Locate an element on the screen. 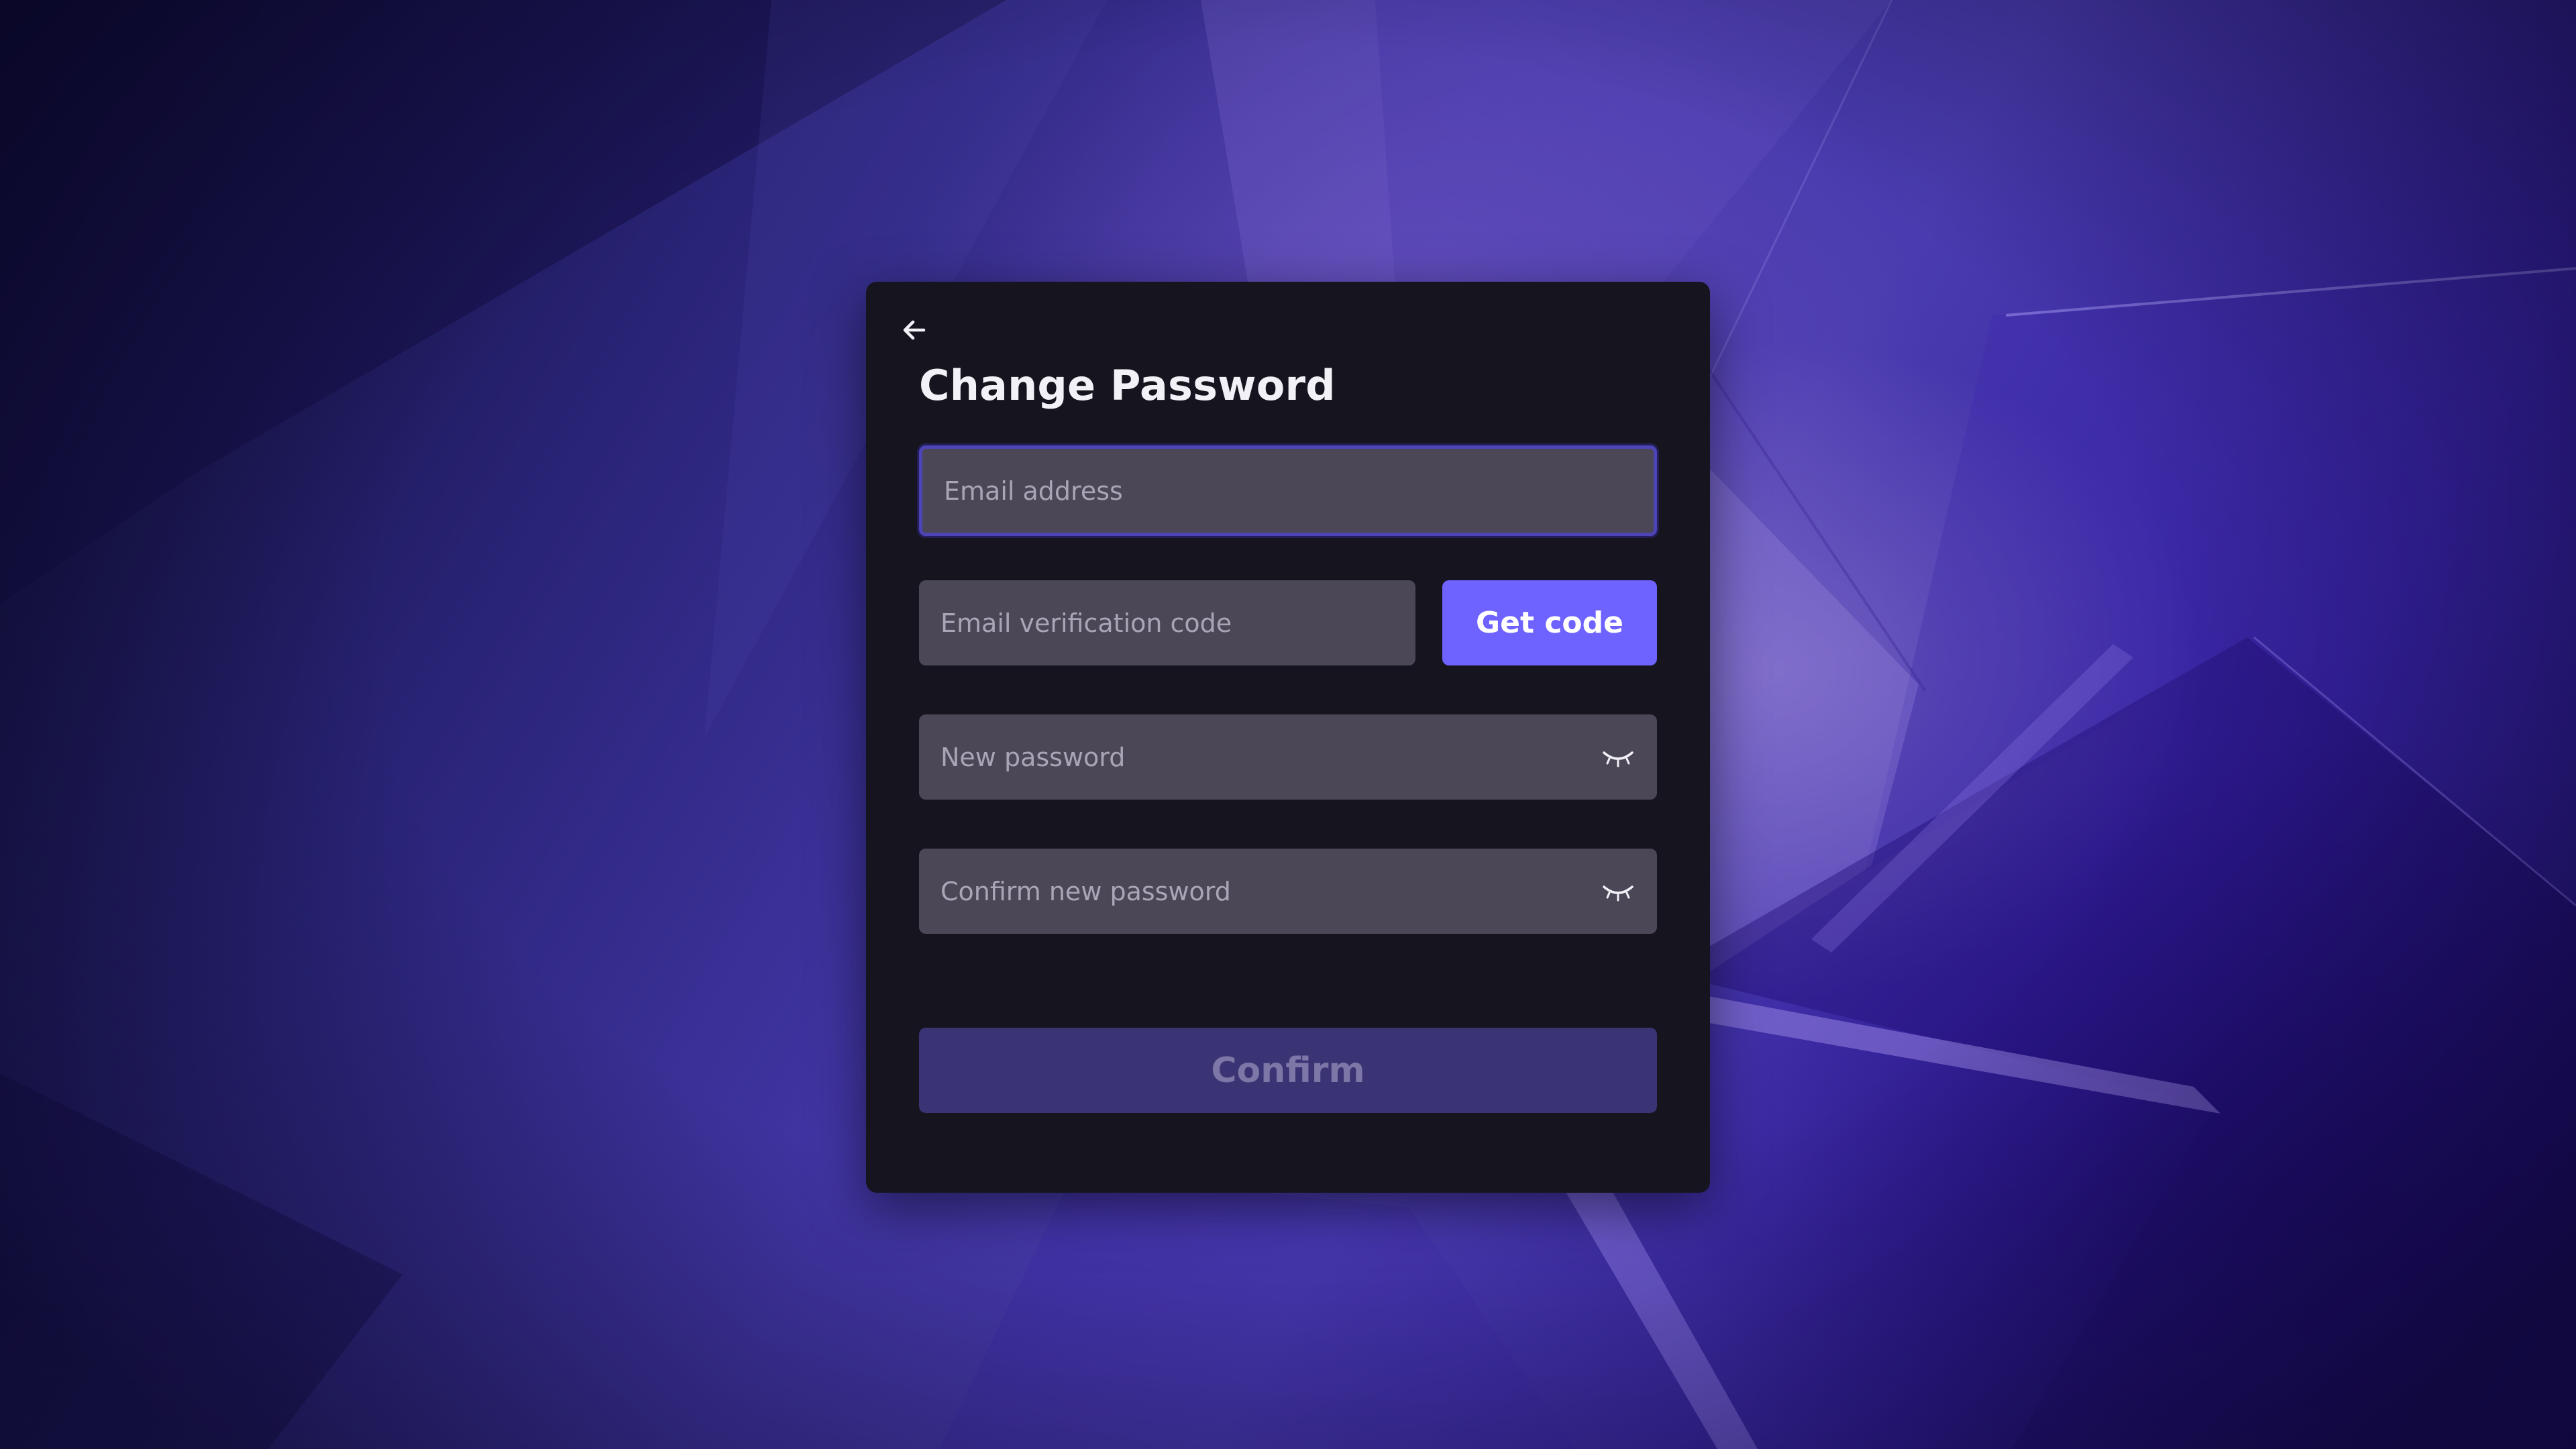  back-button is located at coordinates (914, 330).